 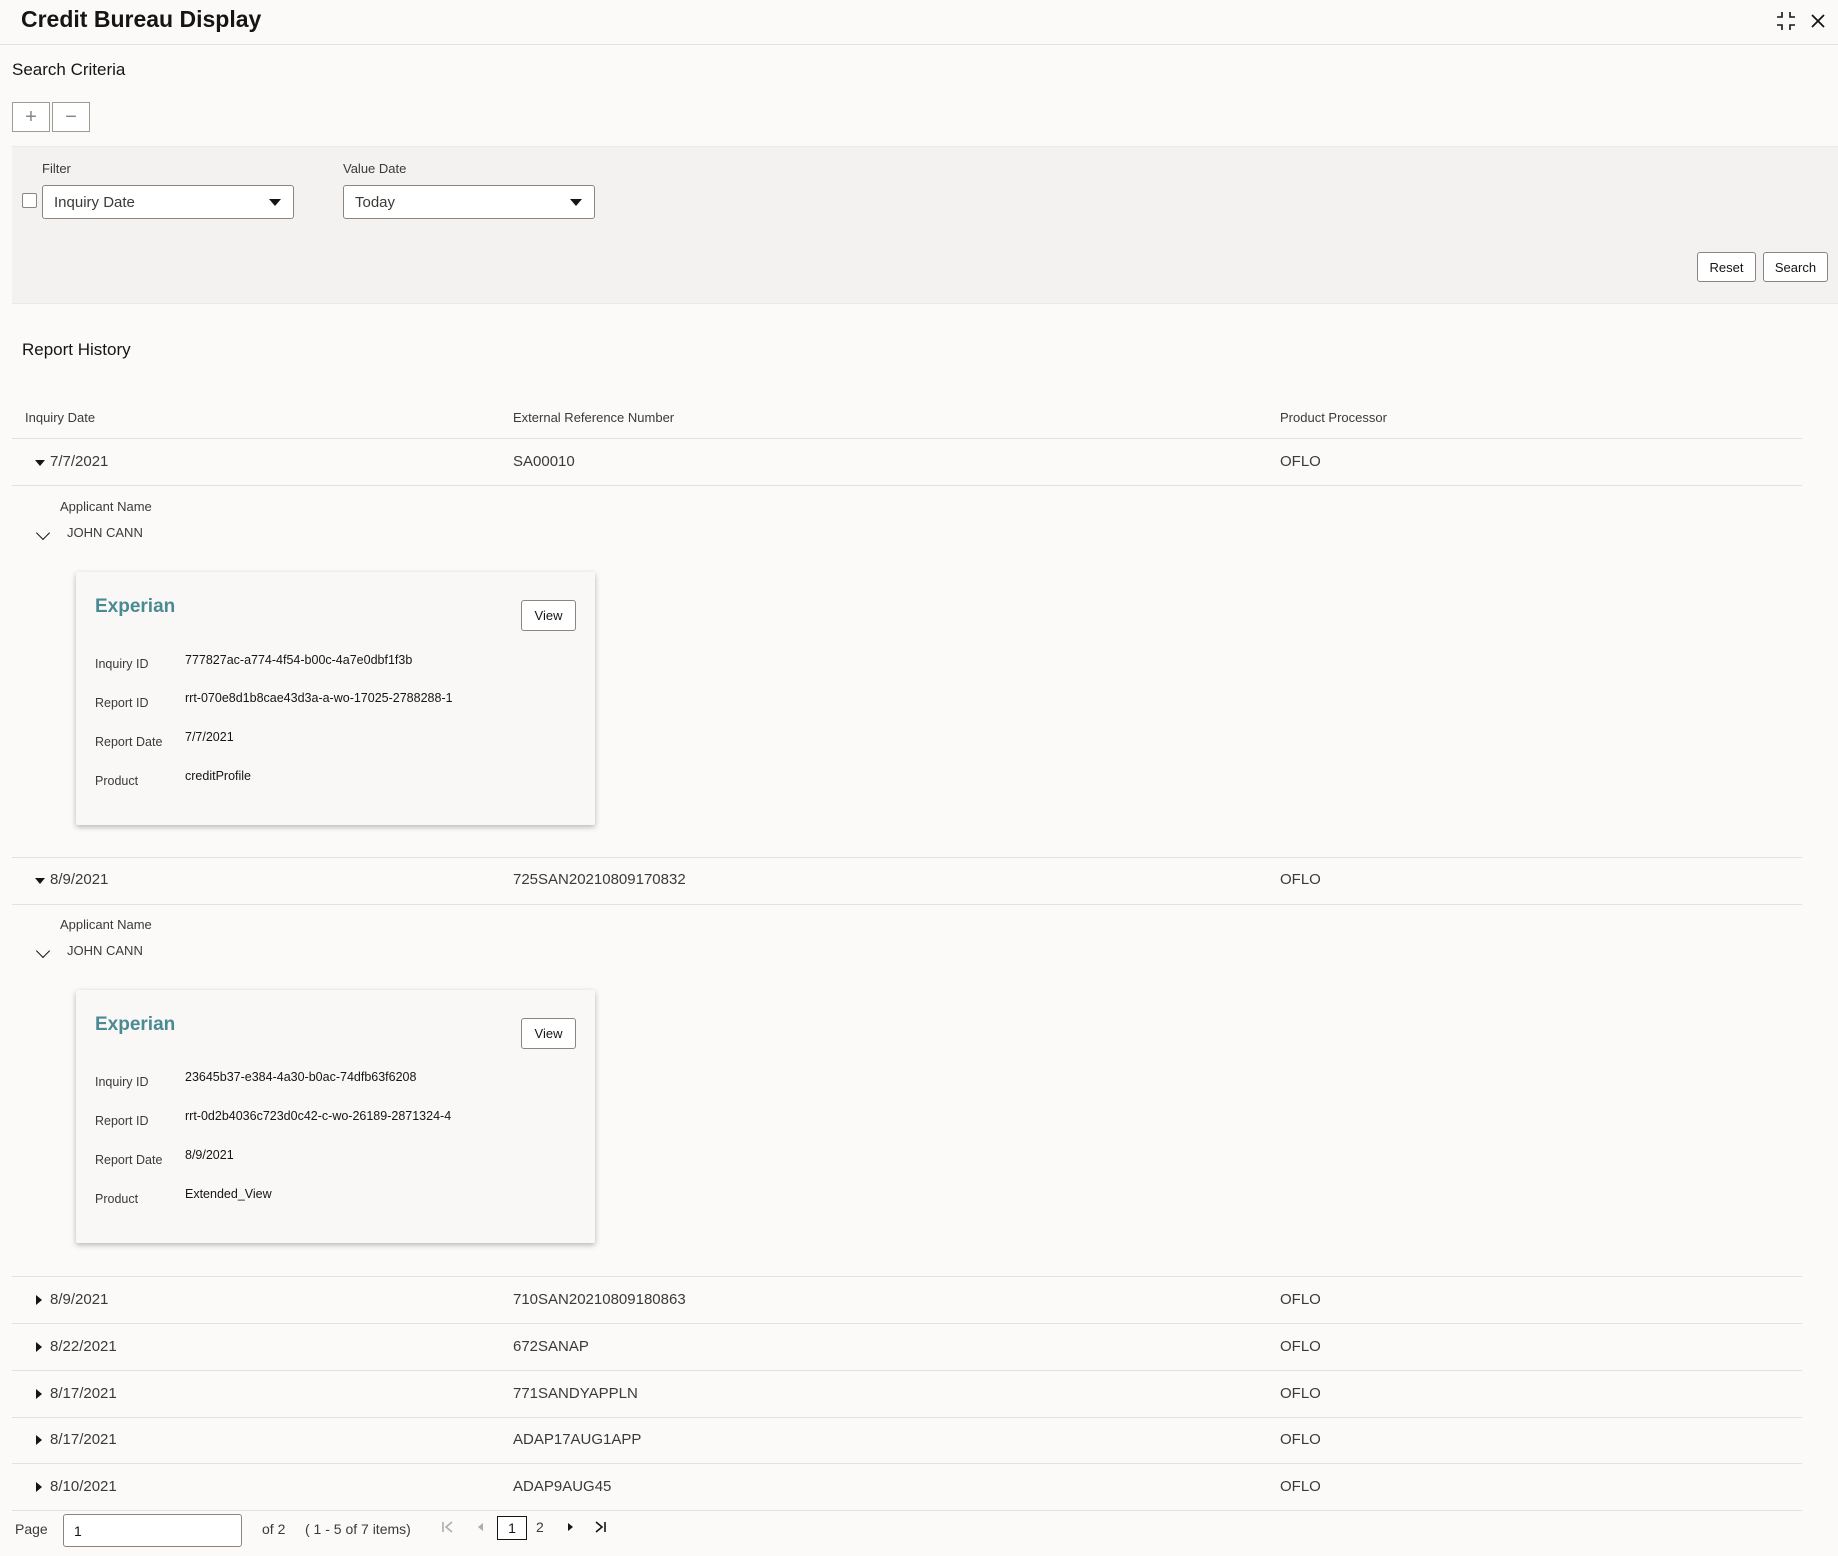 I want to click on filter-select: Inquiry Date, so click(x=168, y=202).